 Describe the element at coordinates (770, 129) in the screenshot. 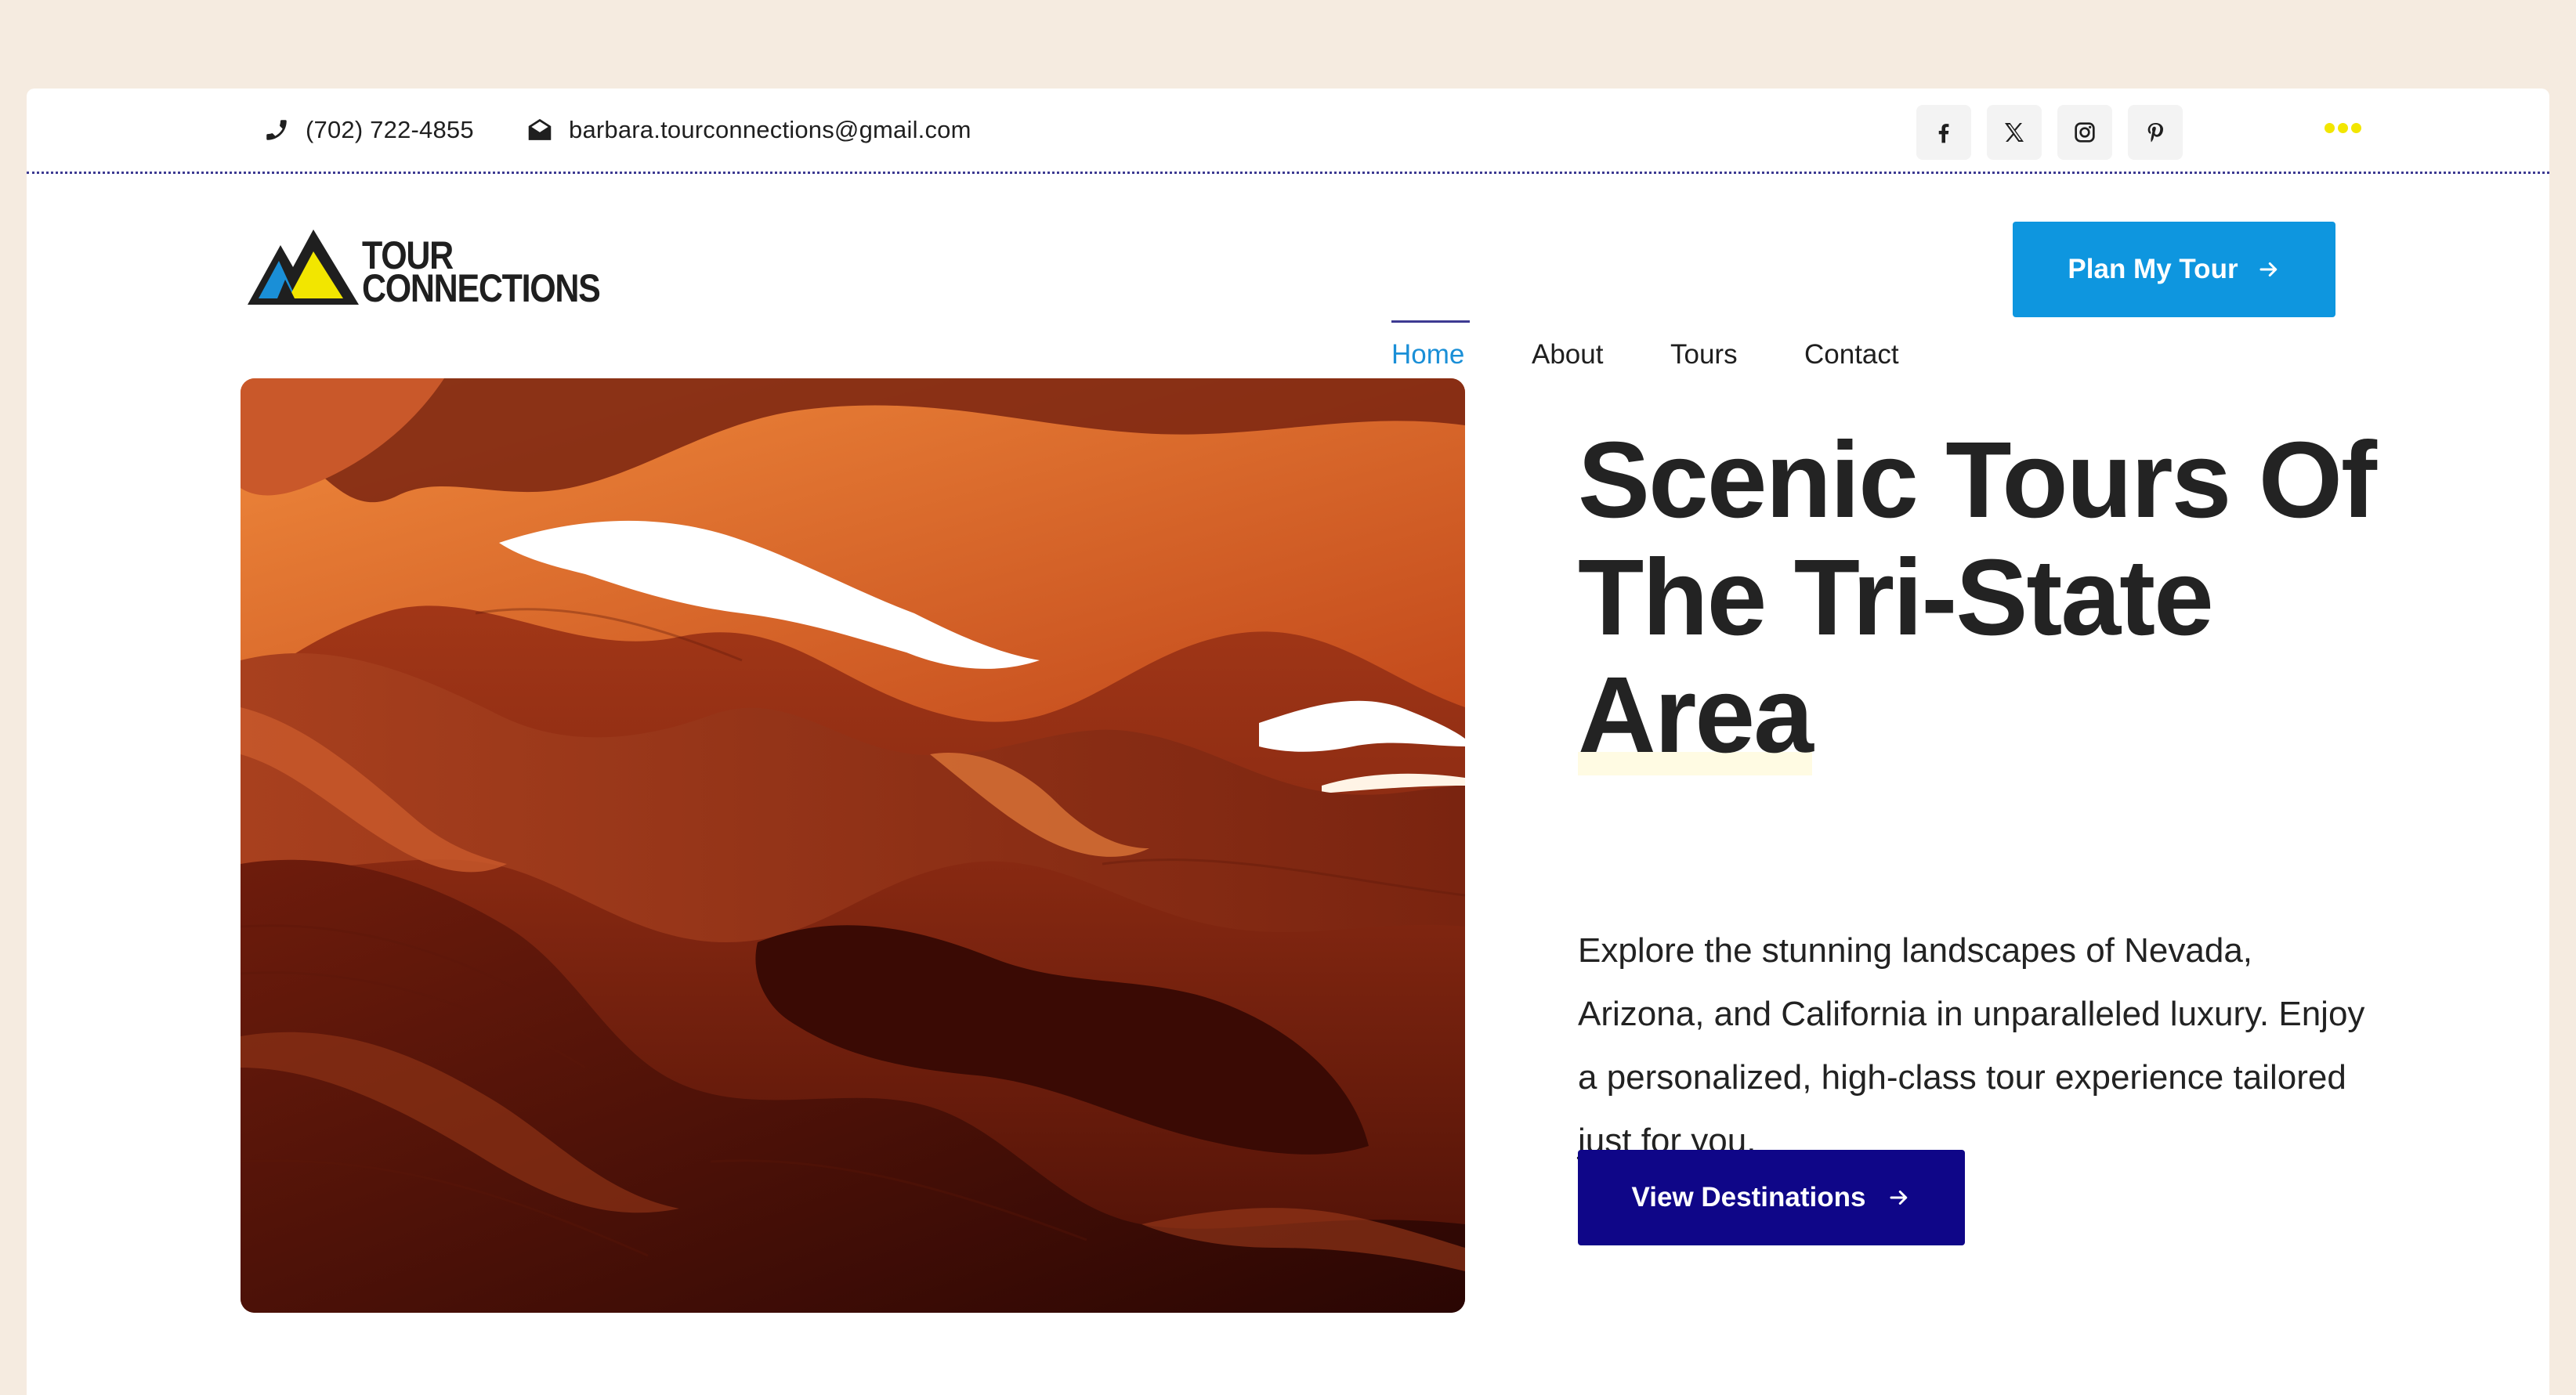

I see `email-address: barbara.tourconnections@gmail.com` at that location.